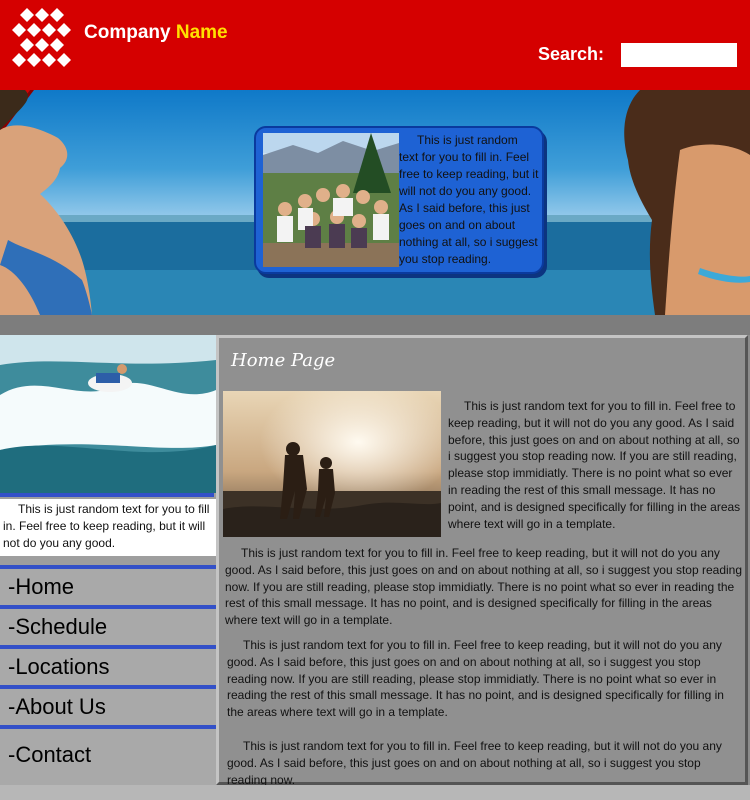  I want to click on nav-item-label: -Home, so click(41, 586).